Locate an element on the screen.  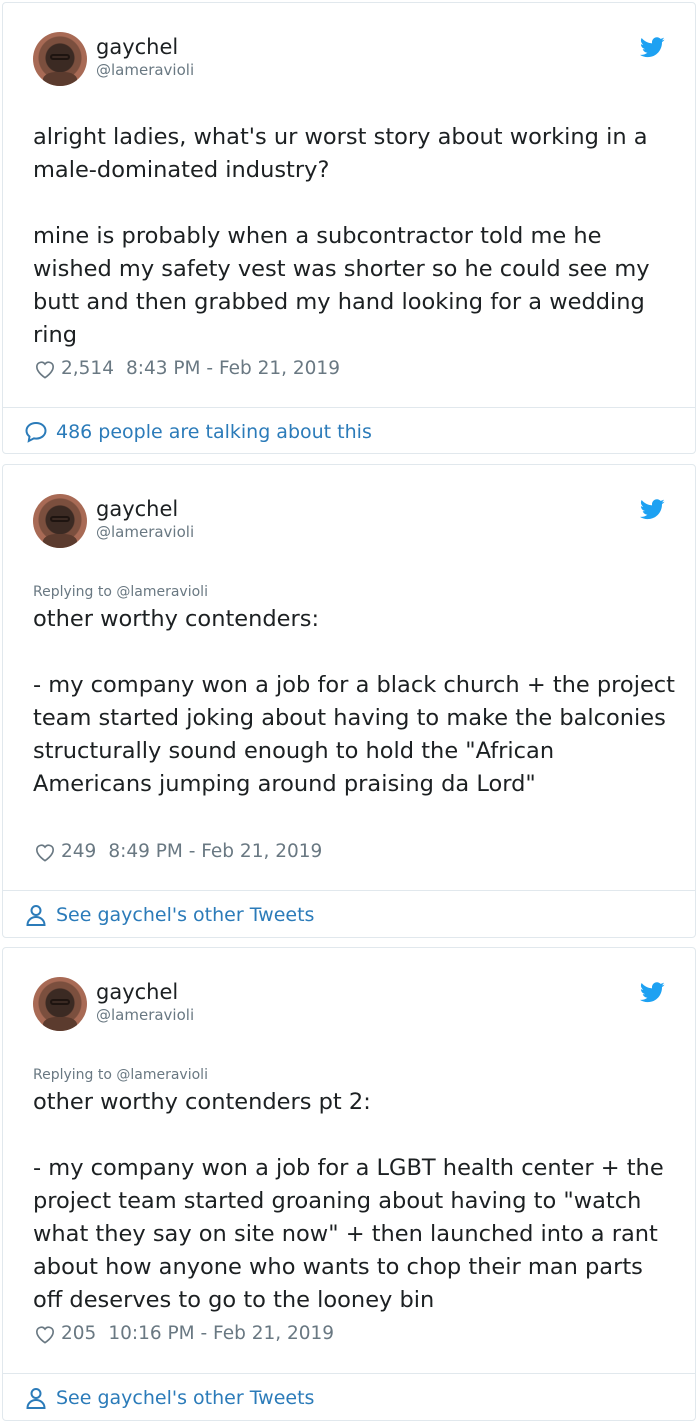
tweet-meta: 2,514 8:43 PM - Feb 21, 2019 is located at coordinates (187, 369).